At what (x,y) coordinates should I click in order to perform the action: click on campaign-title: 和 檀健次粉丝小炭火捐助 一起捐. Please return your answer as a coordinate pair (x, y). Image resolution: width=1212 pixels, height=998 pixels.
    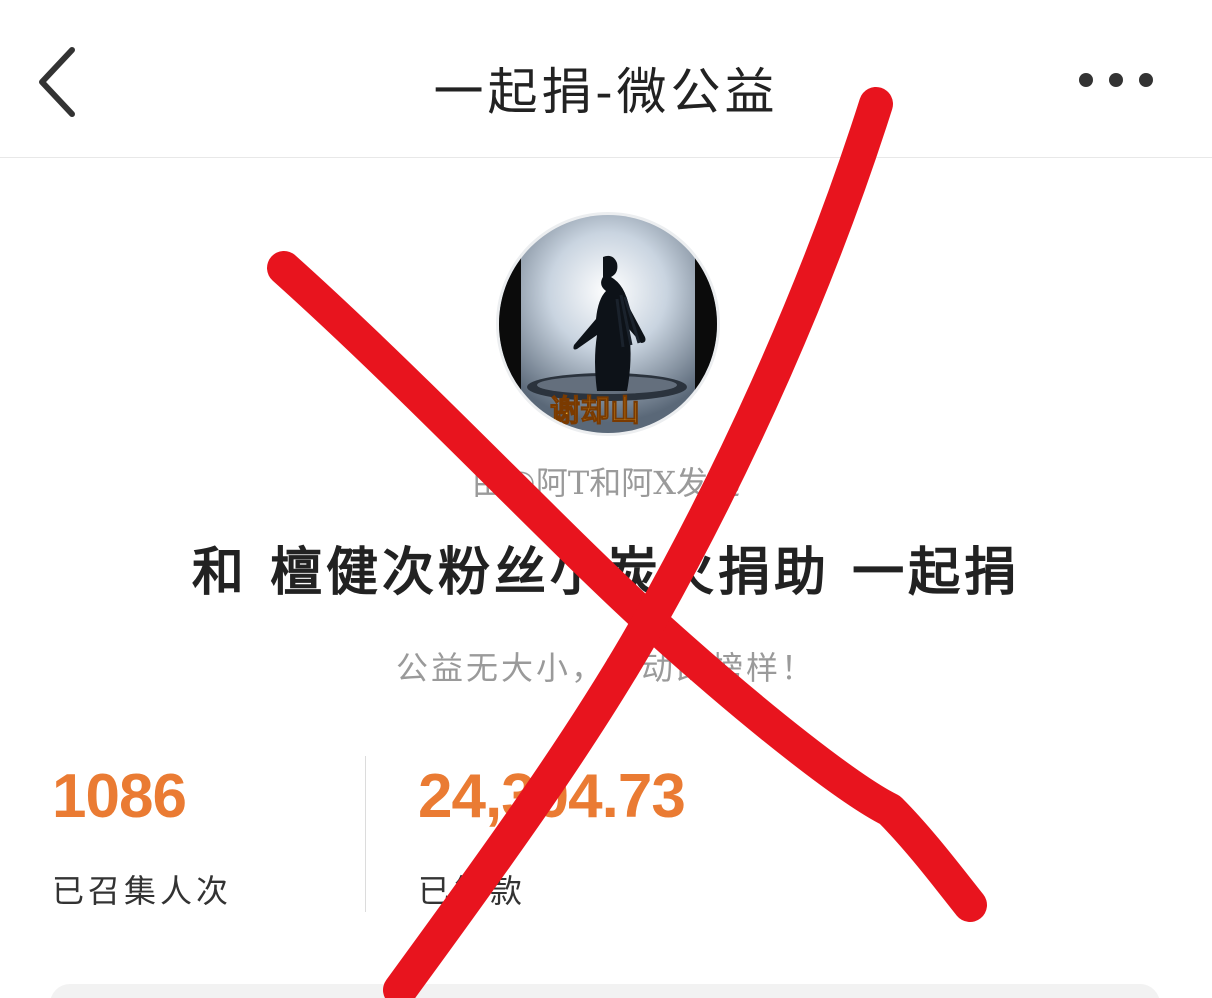
    Looking at the image, I should click on (606, 572).